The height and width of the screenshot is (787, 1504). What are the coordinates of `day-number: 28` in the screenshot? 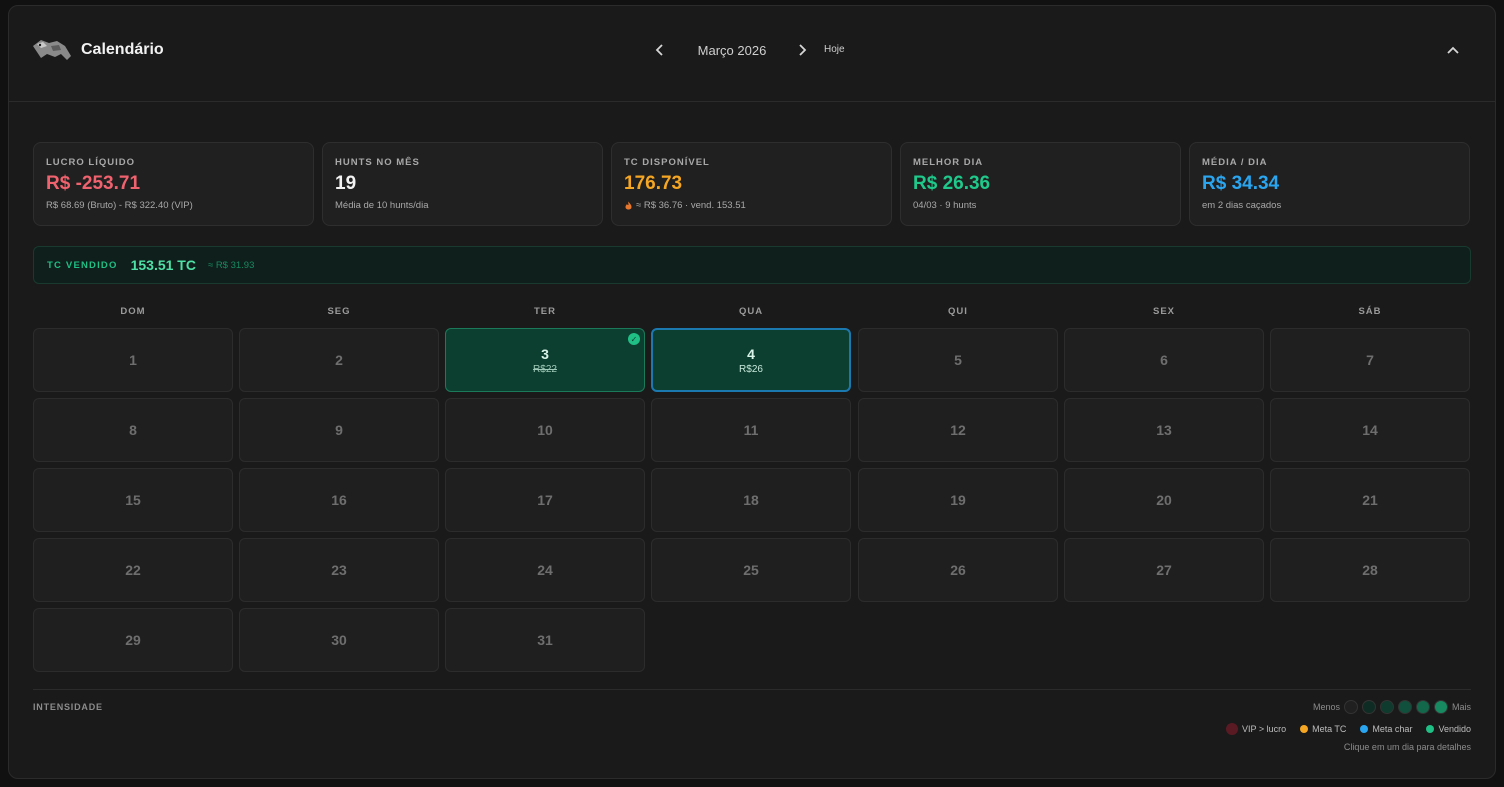 It's located at (1370, 570).